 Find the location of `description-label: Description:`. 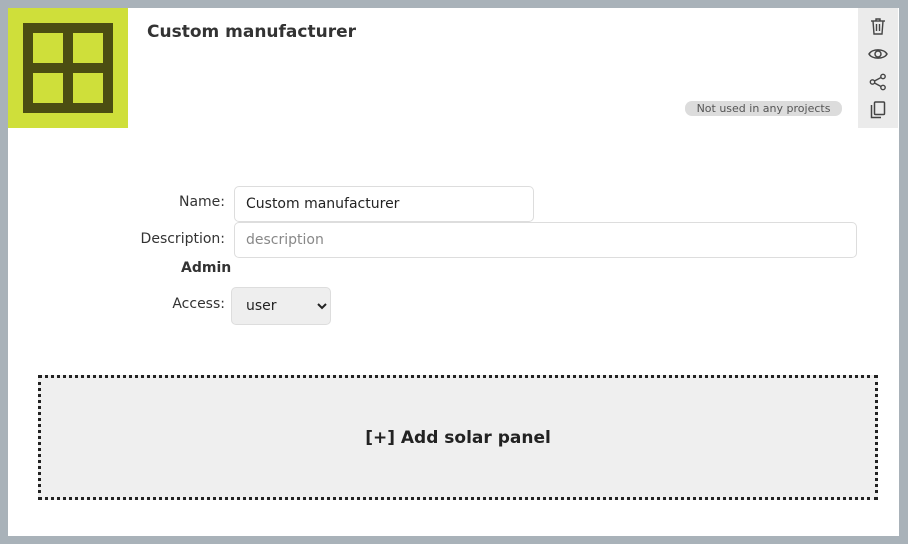

description-label: Description: is located at coordinates (182, 239).